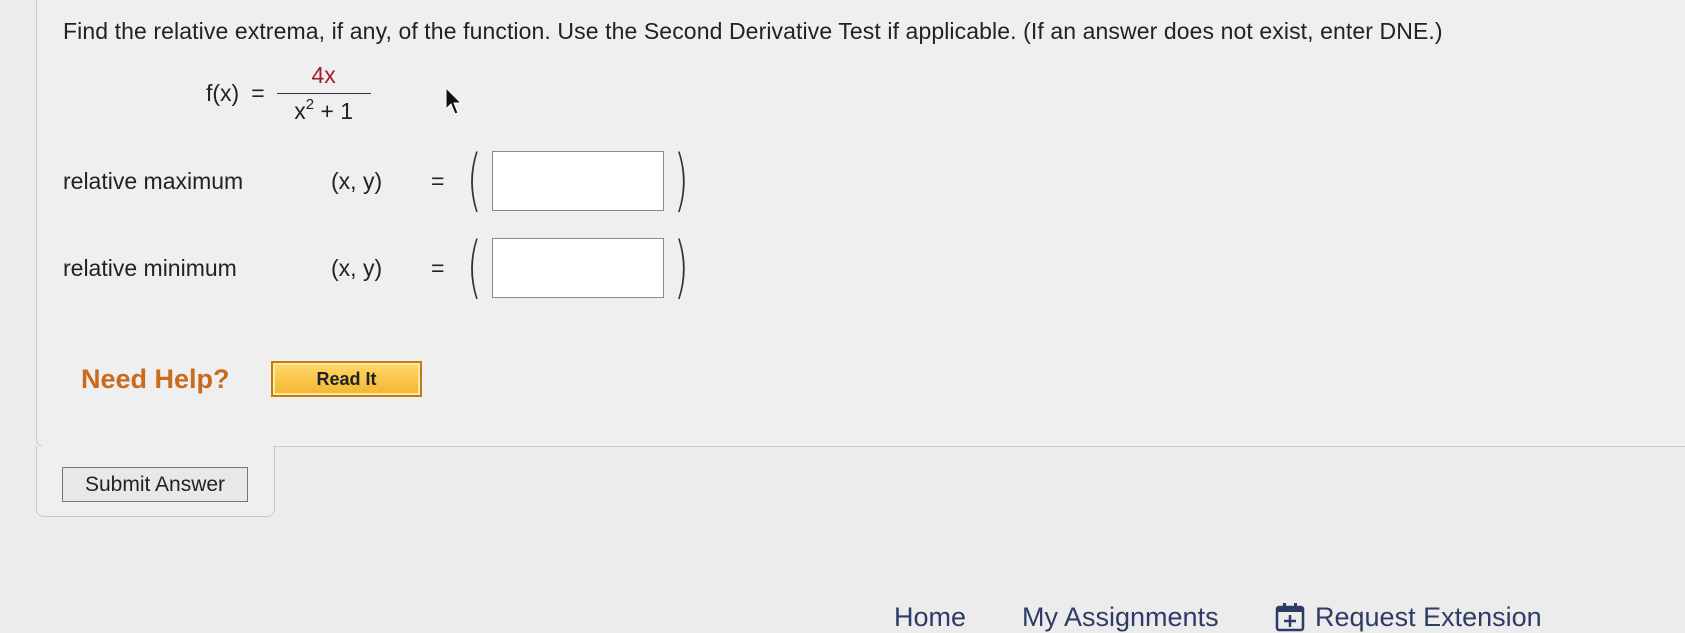 The width and height of the screenshot is (1685, 633). What do you see at coordinates (1120, 617) in the screenshot?
I see `nav-my-assignments-link: My Assignments` at bounding box center [1120, 617].